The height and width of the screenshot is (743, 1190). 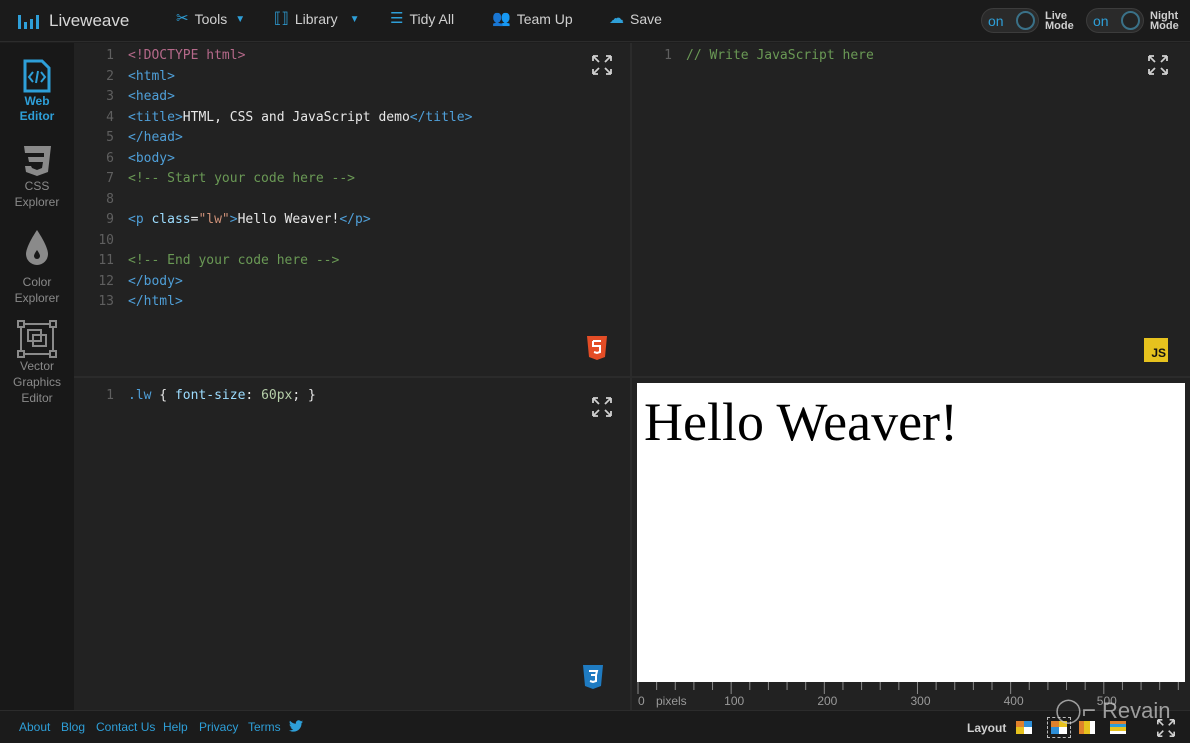 What do you see at coordinates (175, 727) in the screenshot?
I see `footer-link-help: Help` at bounding box center [175, 727].